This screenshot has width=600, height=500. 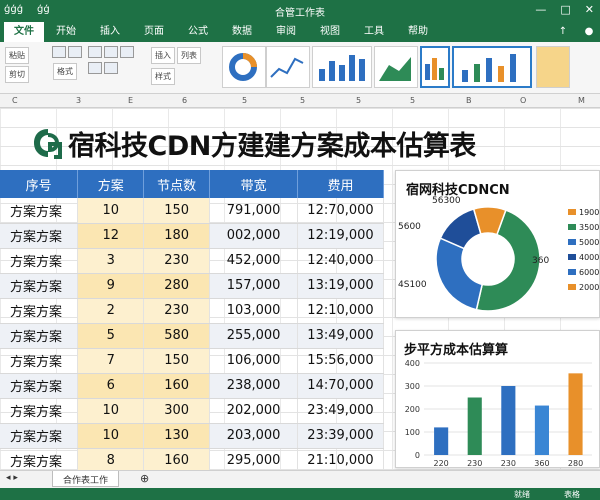 I want to click on table-cell: 157,000, so click(x=254, y=286).